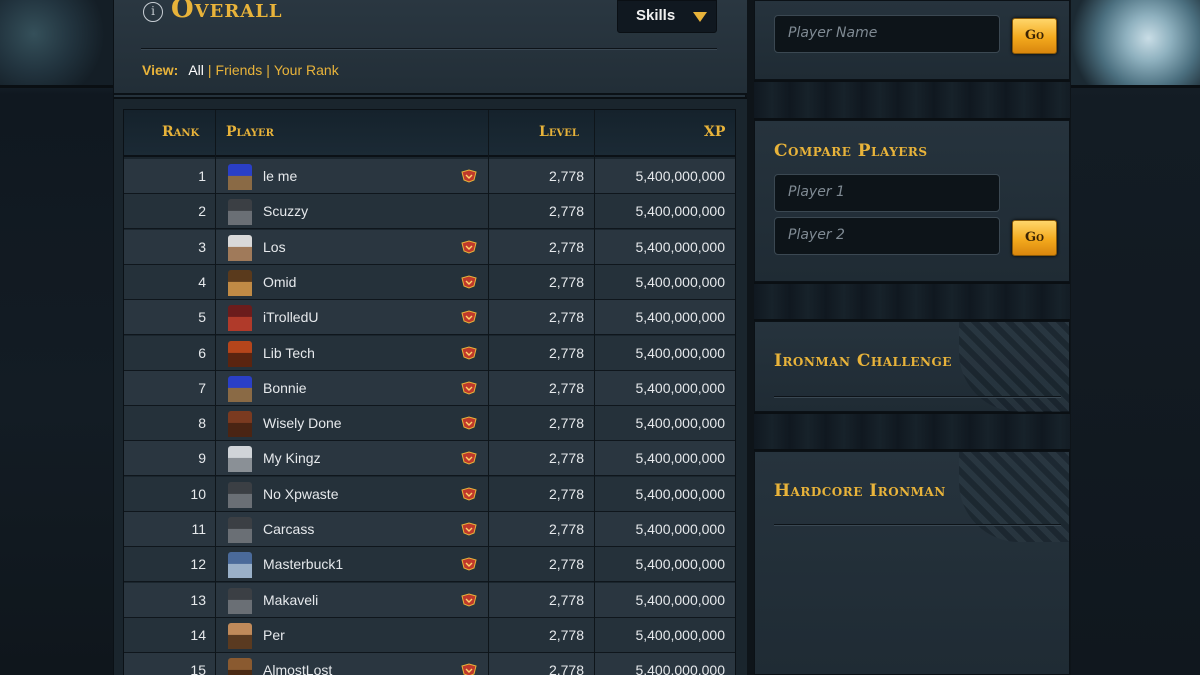  I want to click on player-search-panel: Player Name Go, so click(912, 40).